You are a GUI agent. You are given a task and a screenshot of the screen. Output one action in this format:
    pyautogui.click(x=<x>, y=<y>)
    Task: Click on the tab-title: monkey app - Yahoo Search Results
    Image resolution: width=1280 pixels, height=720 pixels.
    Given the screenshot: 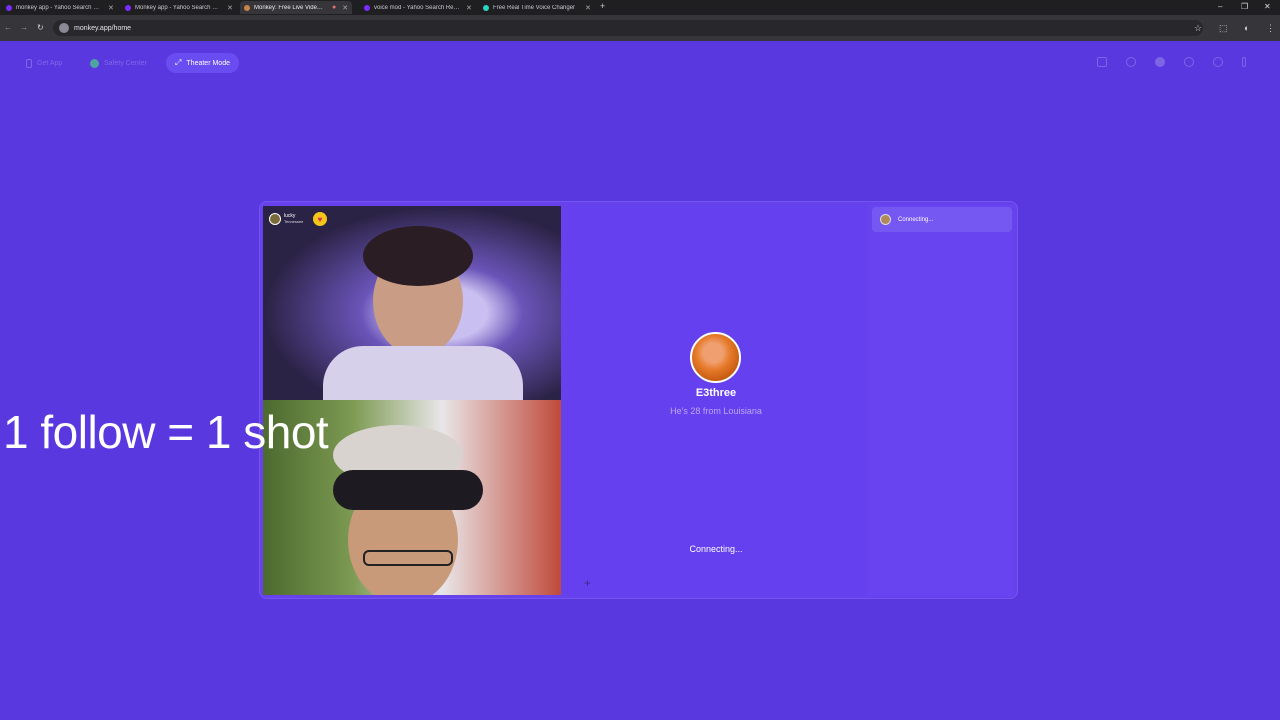 What is the action you would take?
    pyautogui.click(x=59, y=7)
    